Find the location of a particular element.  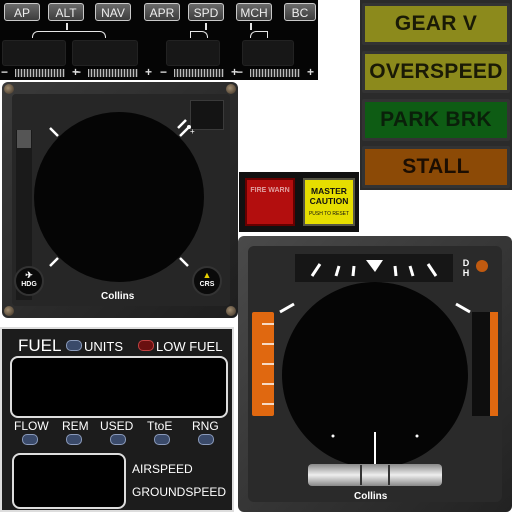

ttoe-button is located at coordinates (162, 439).